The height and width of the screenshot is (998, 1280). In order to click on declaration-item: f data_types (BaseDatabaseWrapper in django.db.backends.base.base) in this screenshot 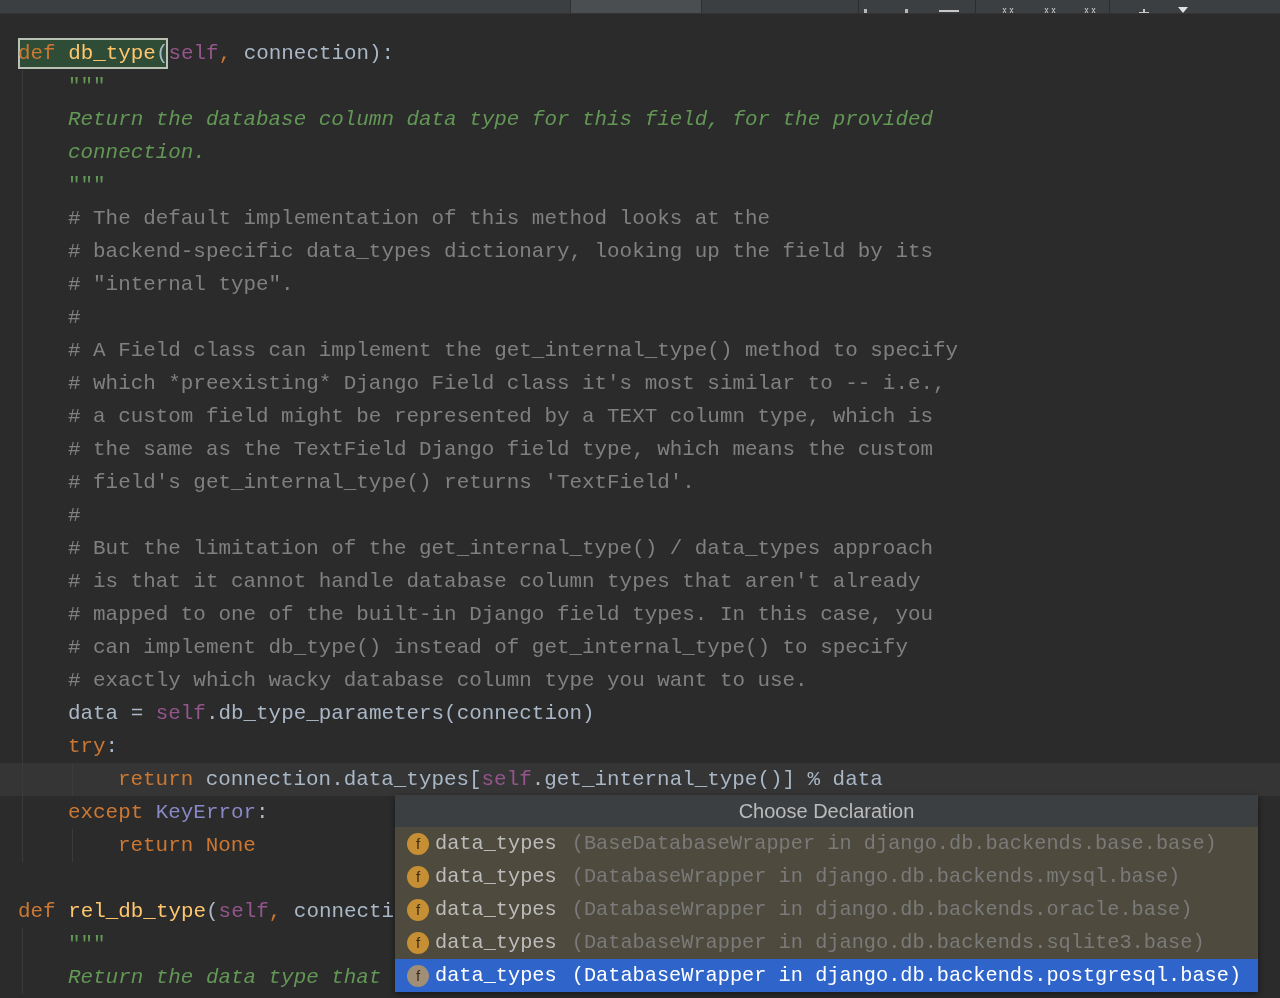, I will do `click(826, 843)`.